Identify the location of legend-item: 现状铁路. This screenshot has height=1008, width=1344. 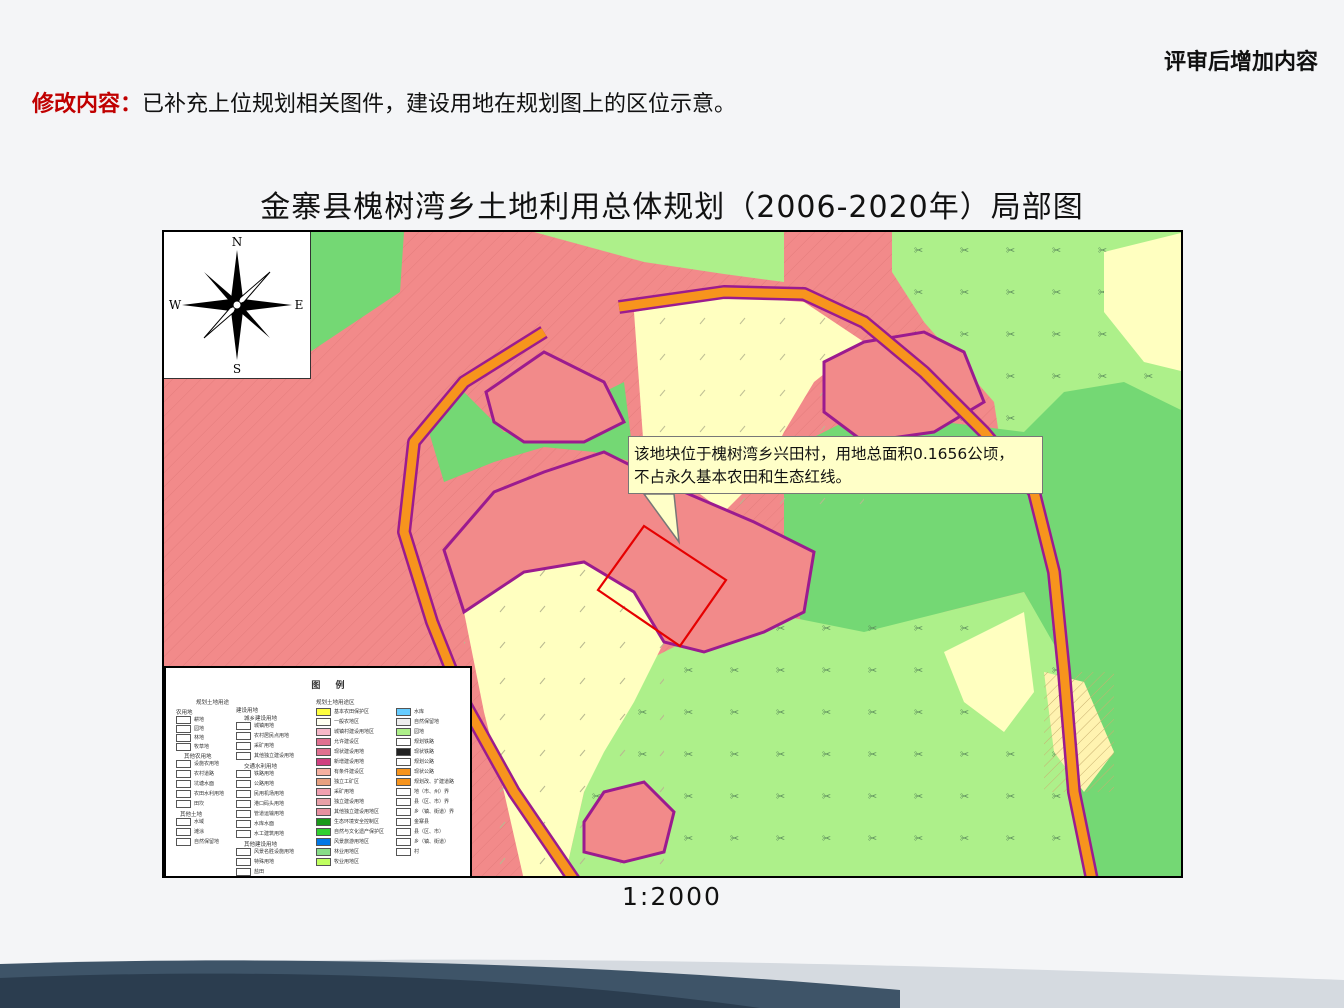
(415, 752).